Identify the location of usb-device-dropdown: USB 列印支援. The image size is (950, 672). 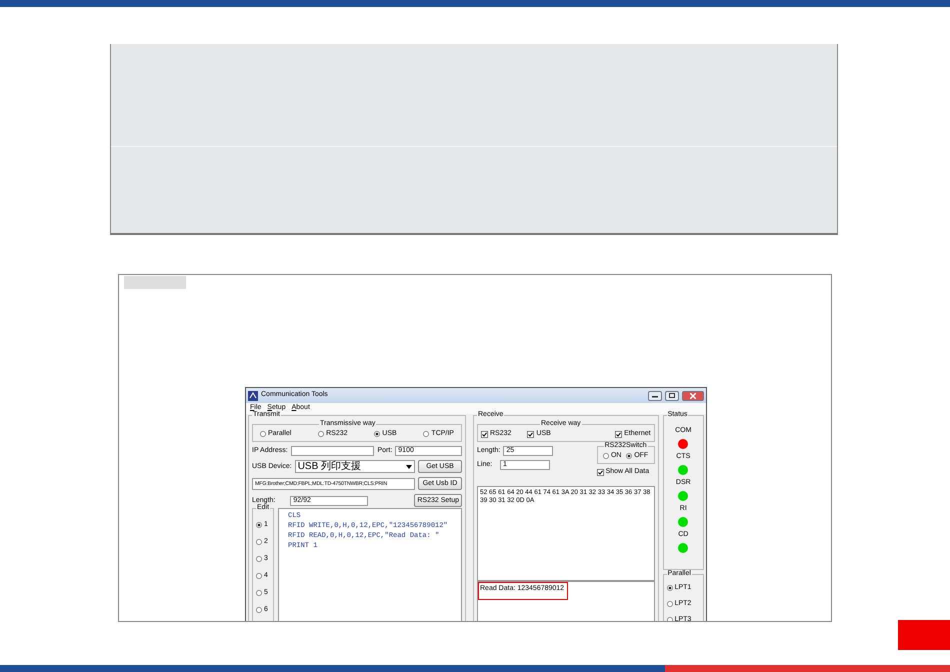
(354, 467).